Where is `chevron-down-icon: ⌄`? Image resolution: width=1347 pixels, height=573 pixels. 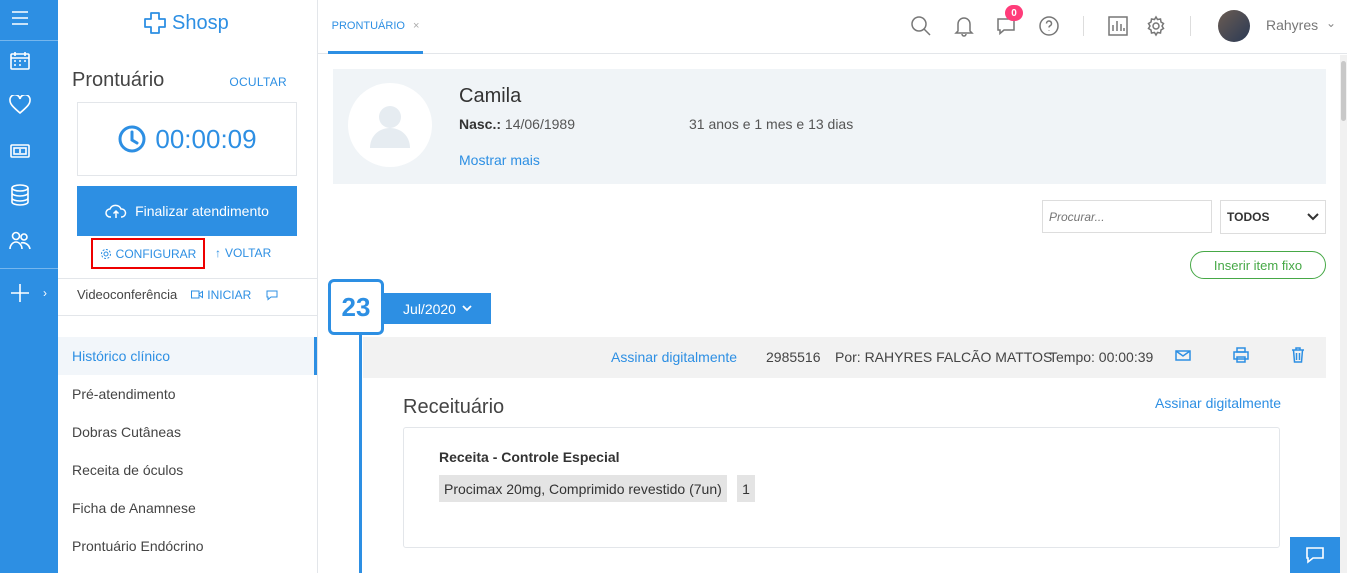
chevron-down-icon: ⌄ is located at coordinates (1331, 23).